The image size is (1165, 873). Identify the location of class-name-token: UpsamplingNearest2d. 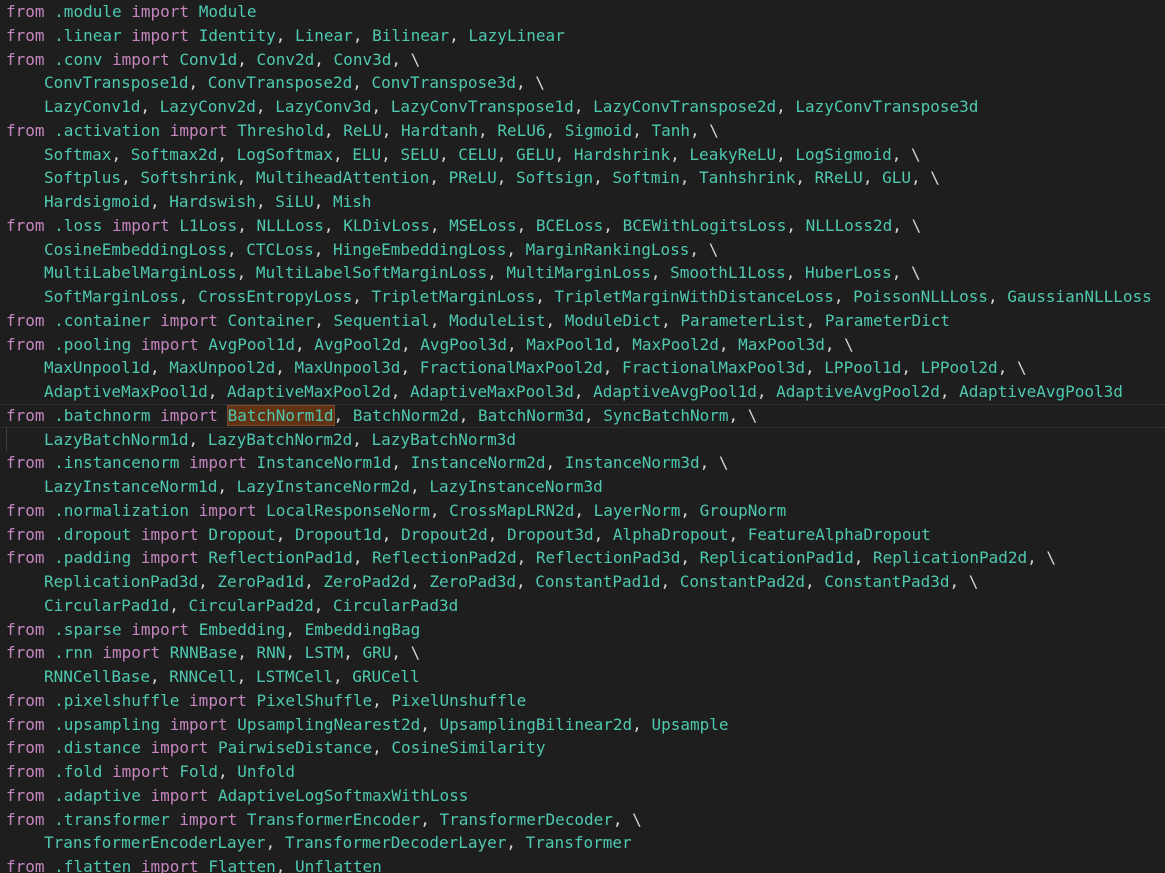
(328, 724).